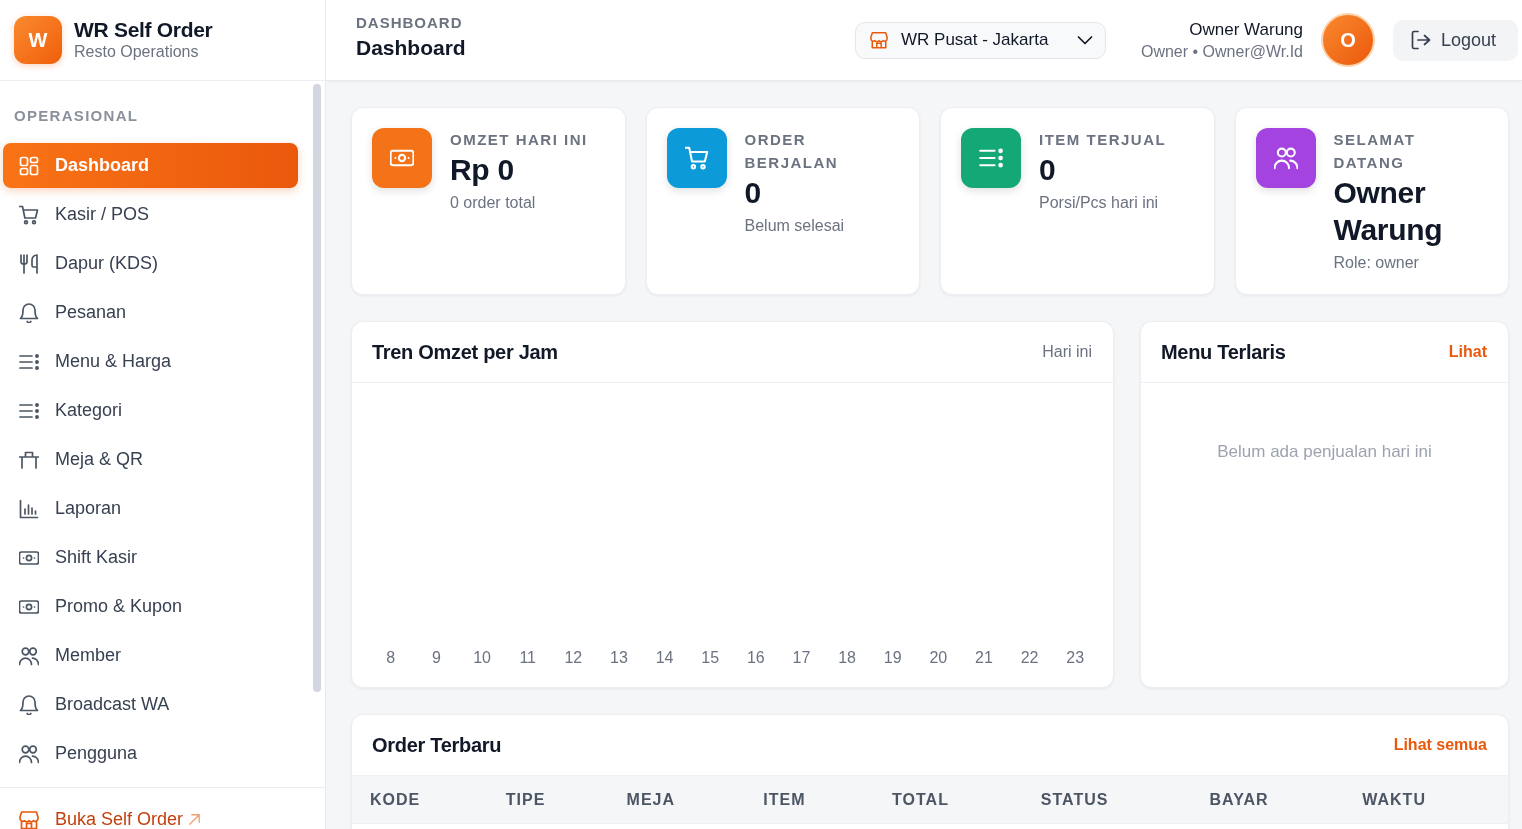  I want to click on sidebar-item: Laporan, so click(150, 508).